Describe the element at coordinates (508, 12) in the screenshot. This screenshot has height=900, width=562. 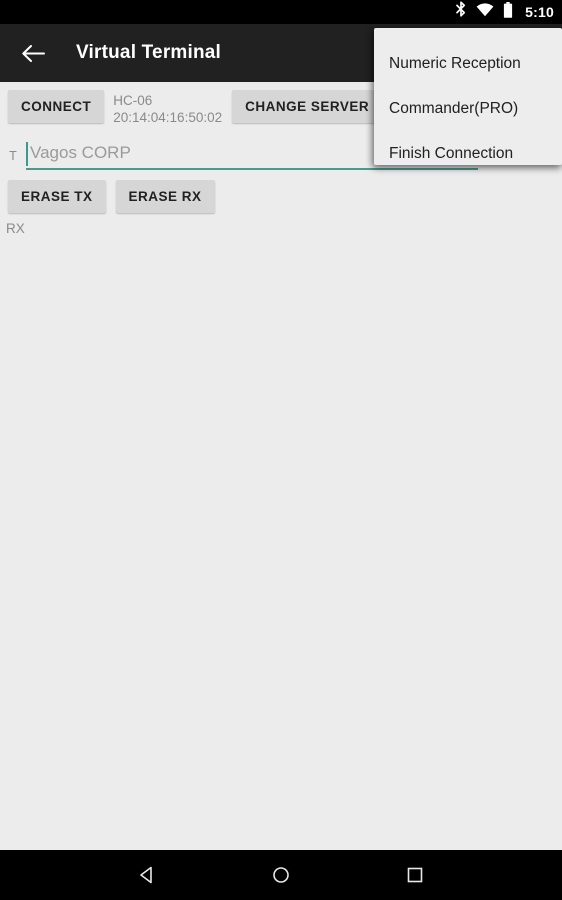
I see `battery-icon` at that location.